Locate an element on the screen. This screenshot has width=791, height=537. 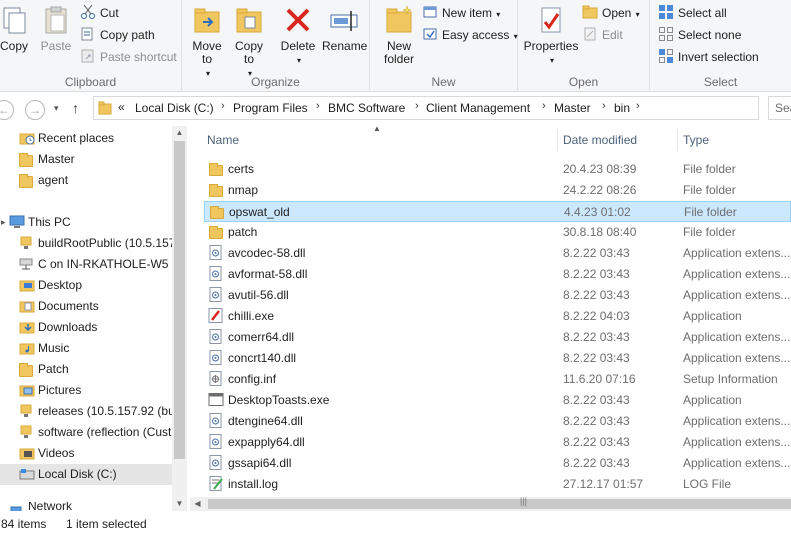
move-to-folder-icon is located at coordinates (207, 20).